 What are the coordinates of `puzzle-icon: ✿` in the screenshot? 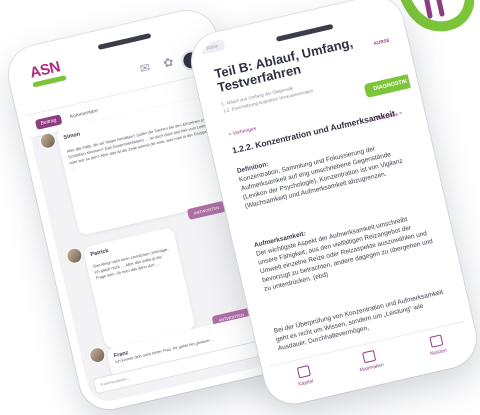 It's located at (168, 62).